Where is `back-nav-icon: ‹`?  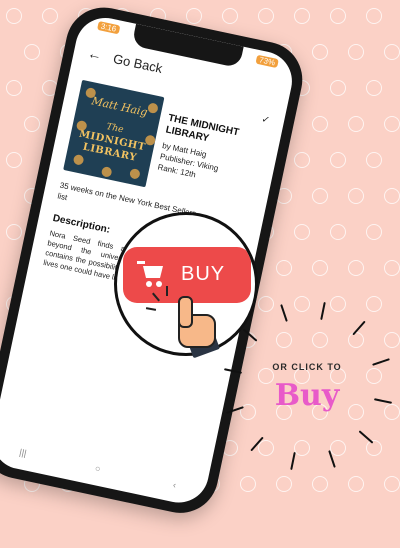
back-nav-icon: ‹ is located at coordinates (174, 485).